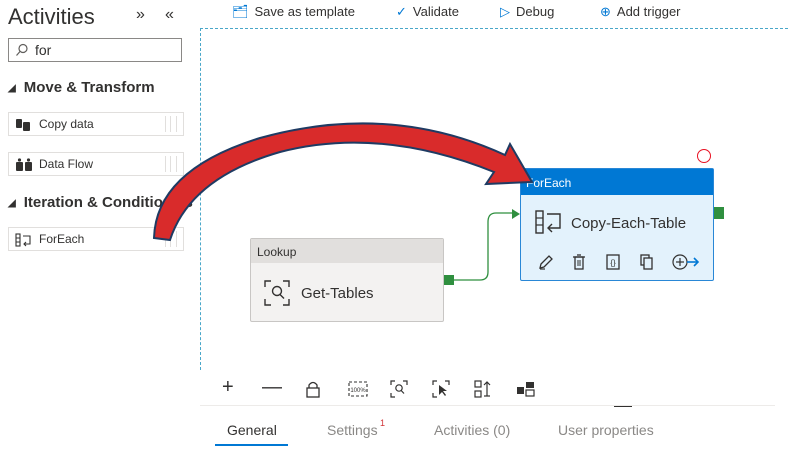  Describe the element at coordinates (140, 15) in the screenshot. I see `collapse-all-icon: »` at that location.